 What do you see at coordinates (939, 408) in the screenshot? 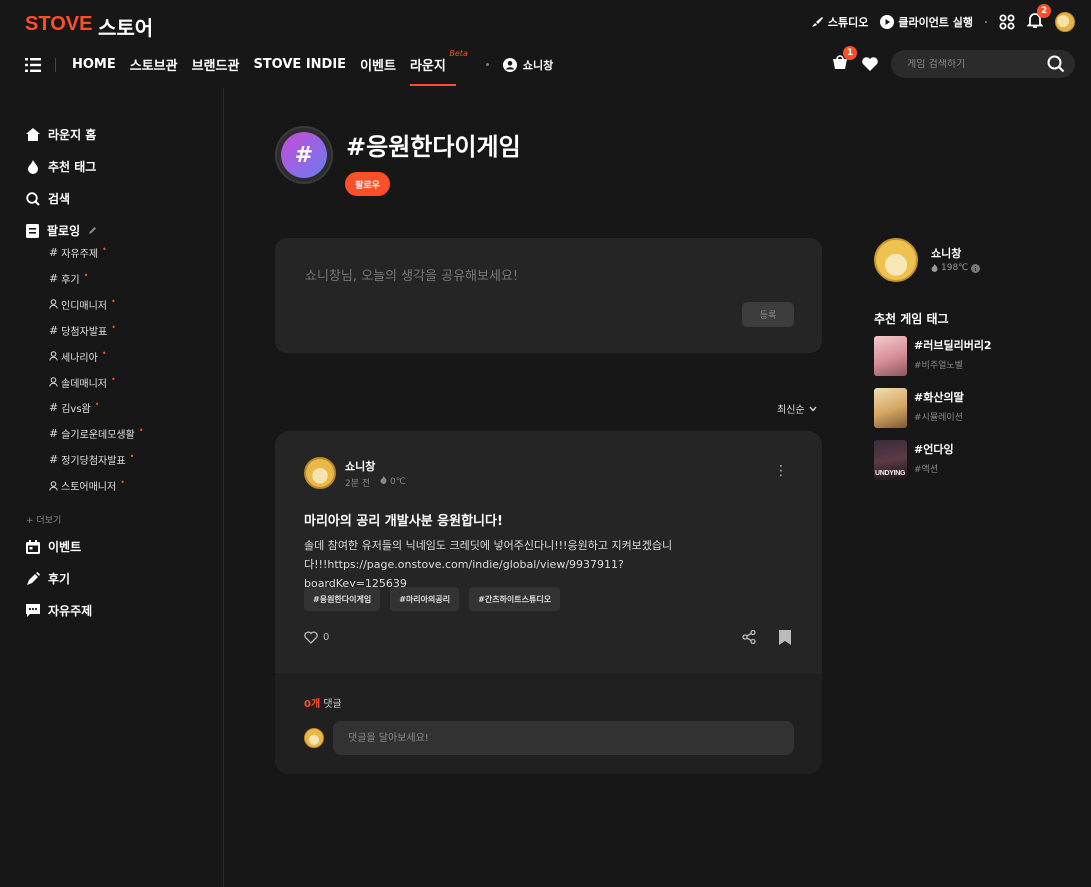
I see `recommended-text: #화산의딸 #시뮬레이션` at bounding box center [939, 408].